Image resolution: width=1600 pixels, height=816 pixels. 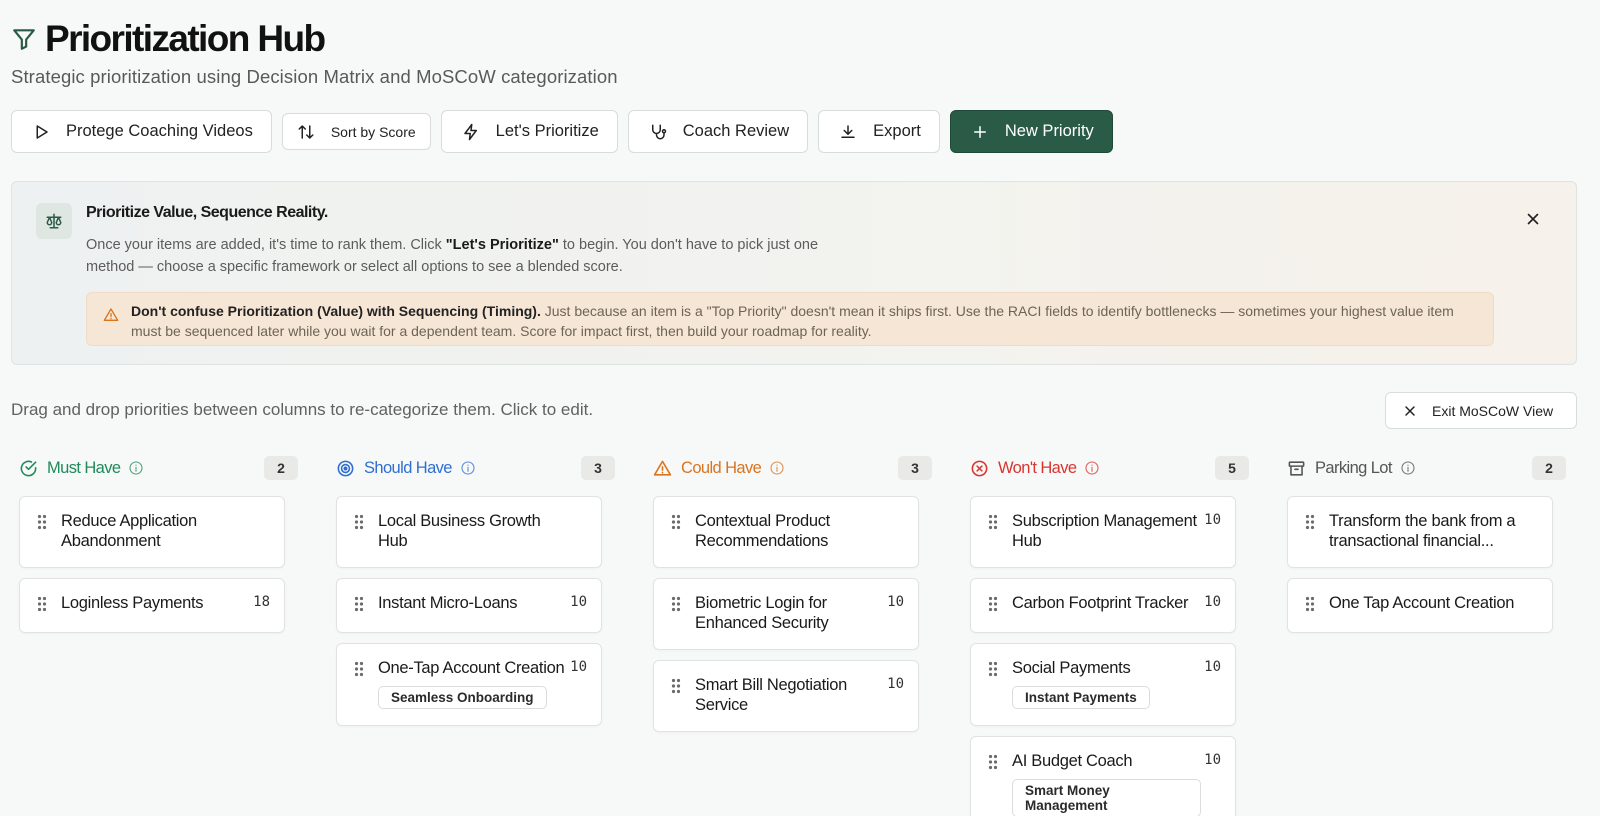 I want to click on priority-card: Smart Bill Negotiation Service 10, so click(x=786, y=696).